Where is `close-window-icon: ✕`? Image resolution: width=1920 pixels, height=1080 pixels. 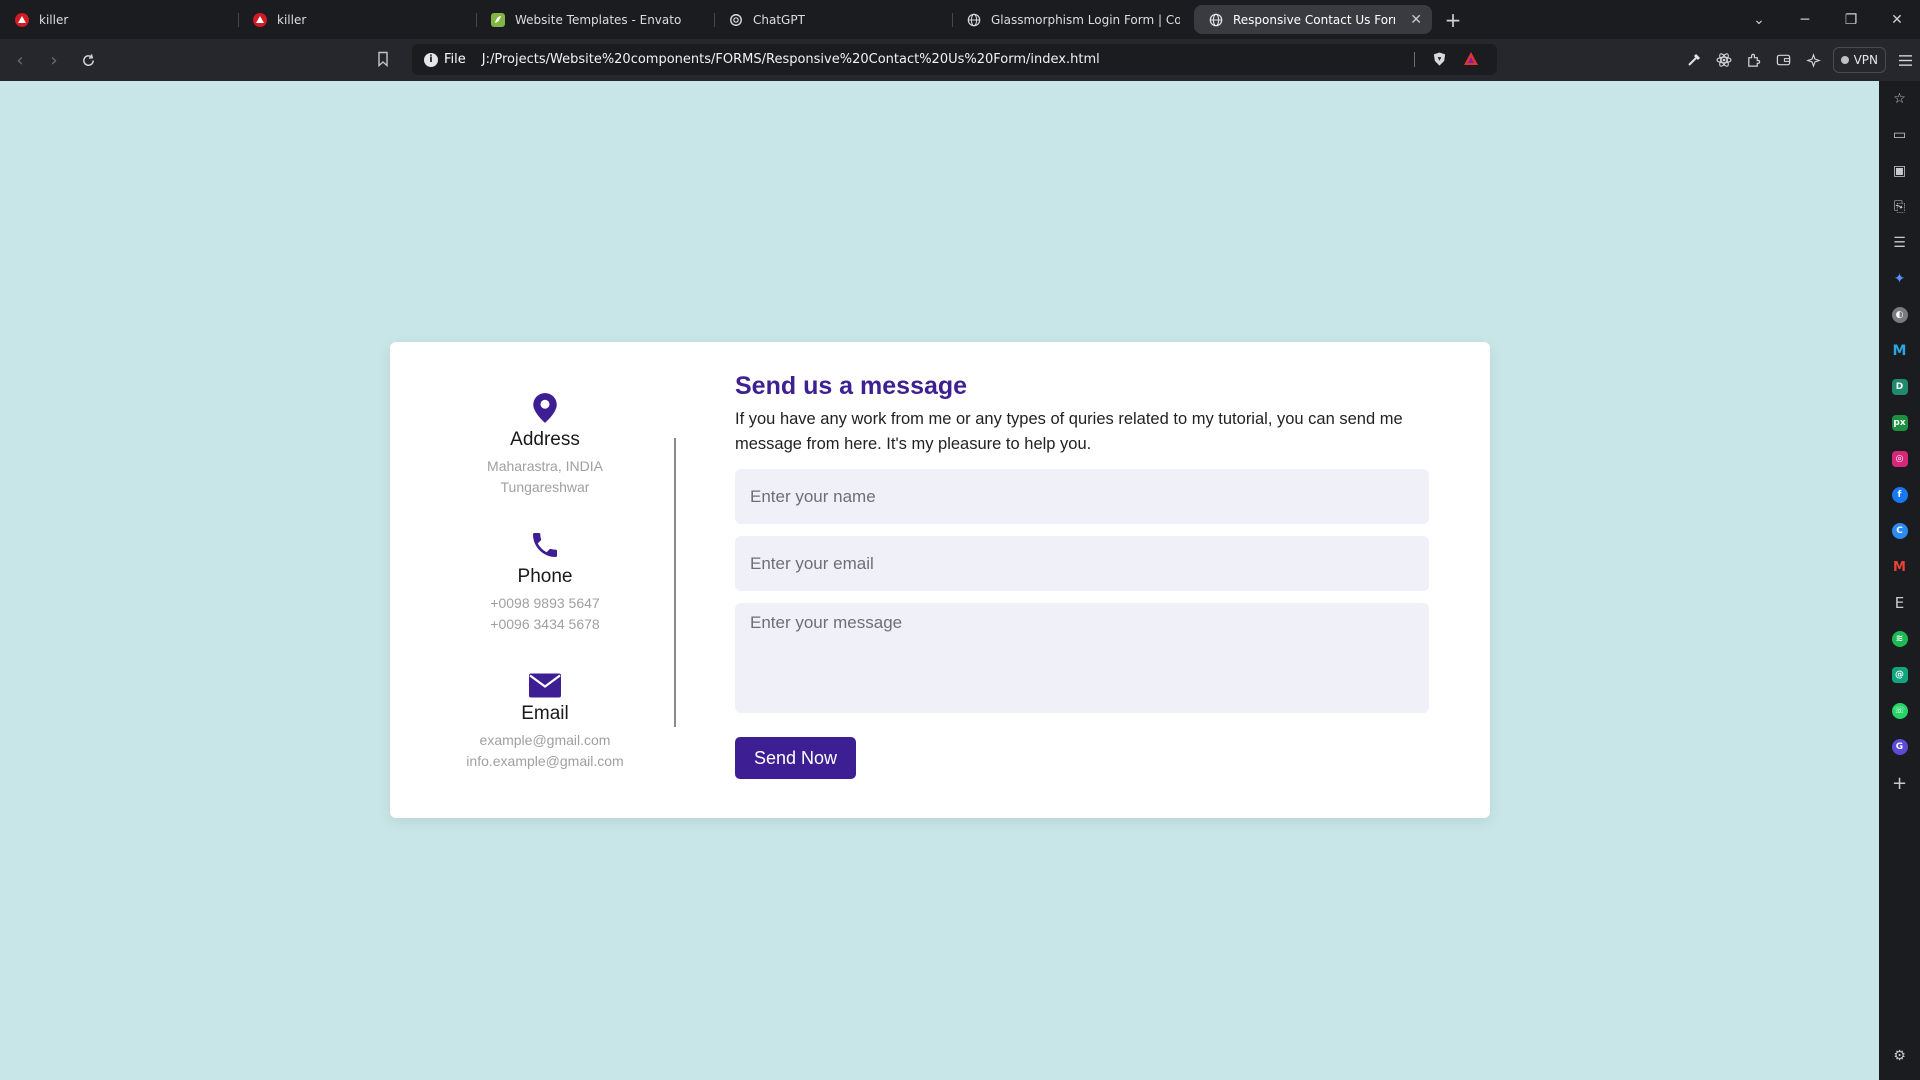
close-window-icon: ✕ is located at coordinates (1897, 20).